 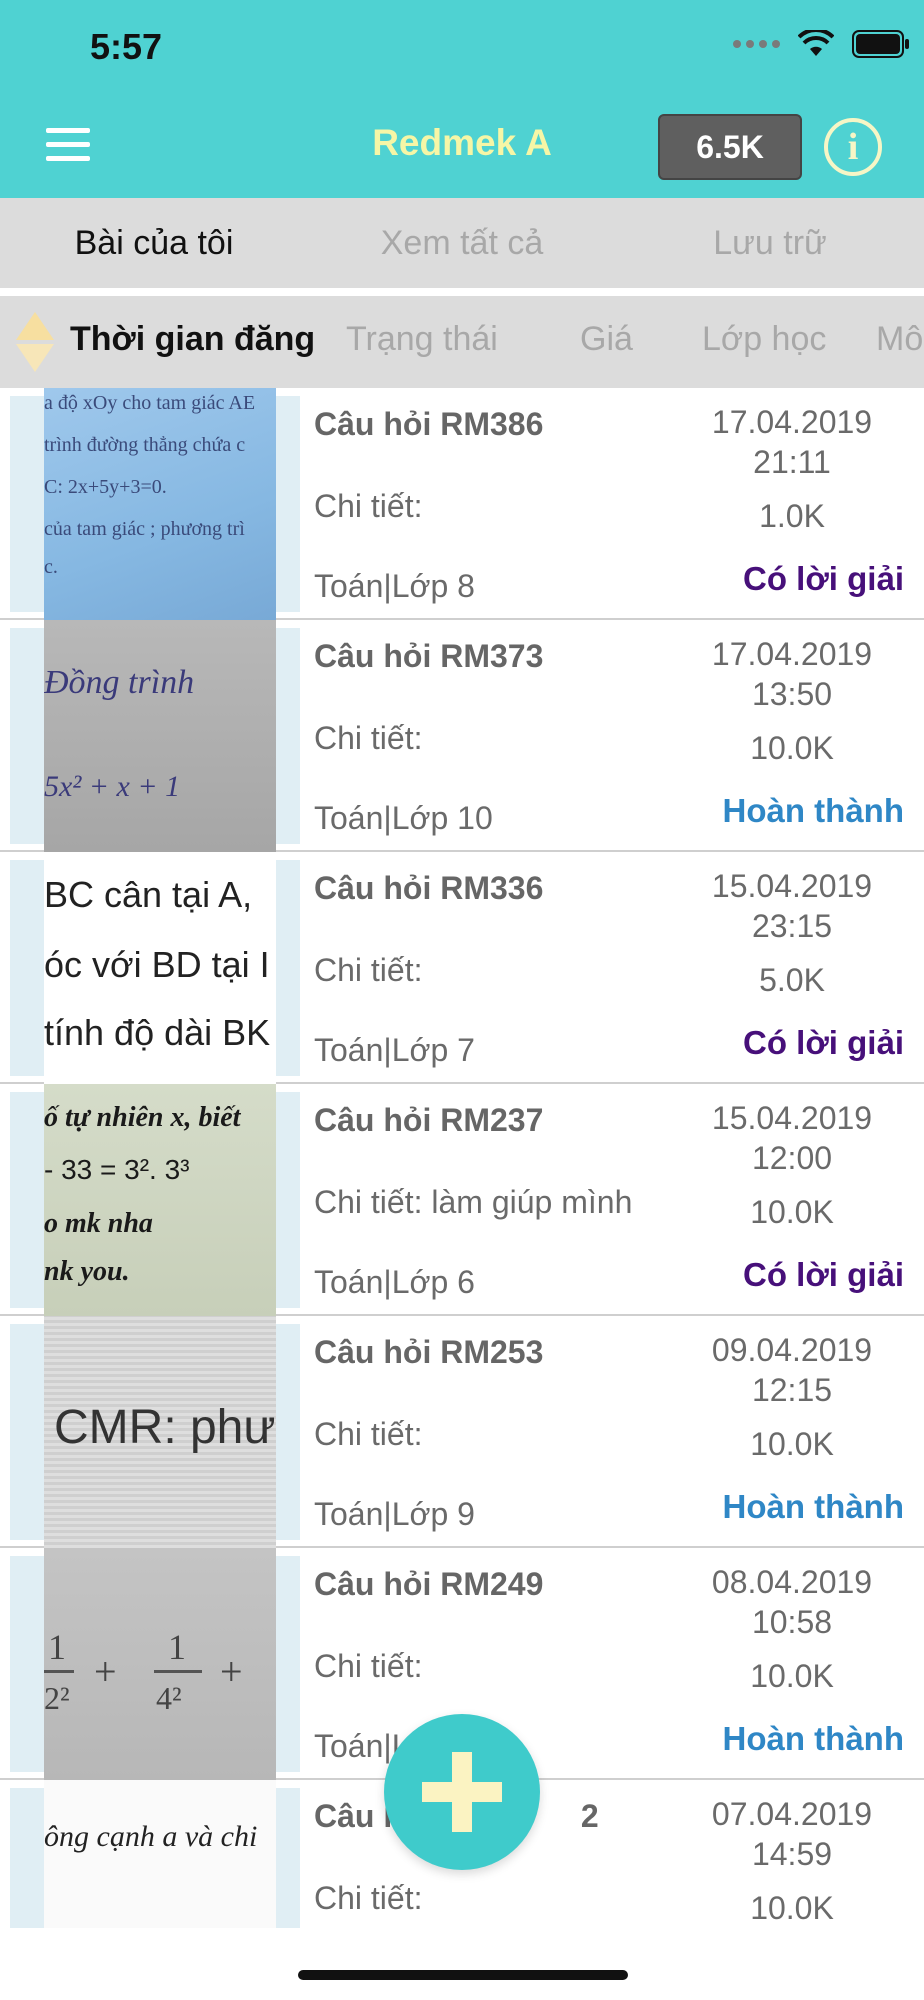 What do you see at coordinates (192, 339) in the screenshot?
I see `sort-by-post-time: Thời gian đăng` at bounding box center [192, 339].